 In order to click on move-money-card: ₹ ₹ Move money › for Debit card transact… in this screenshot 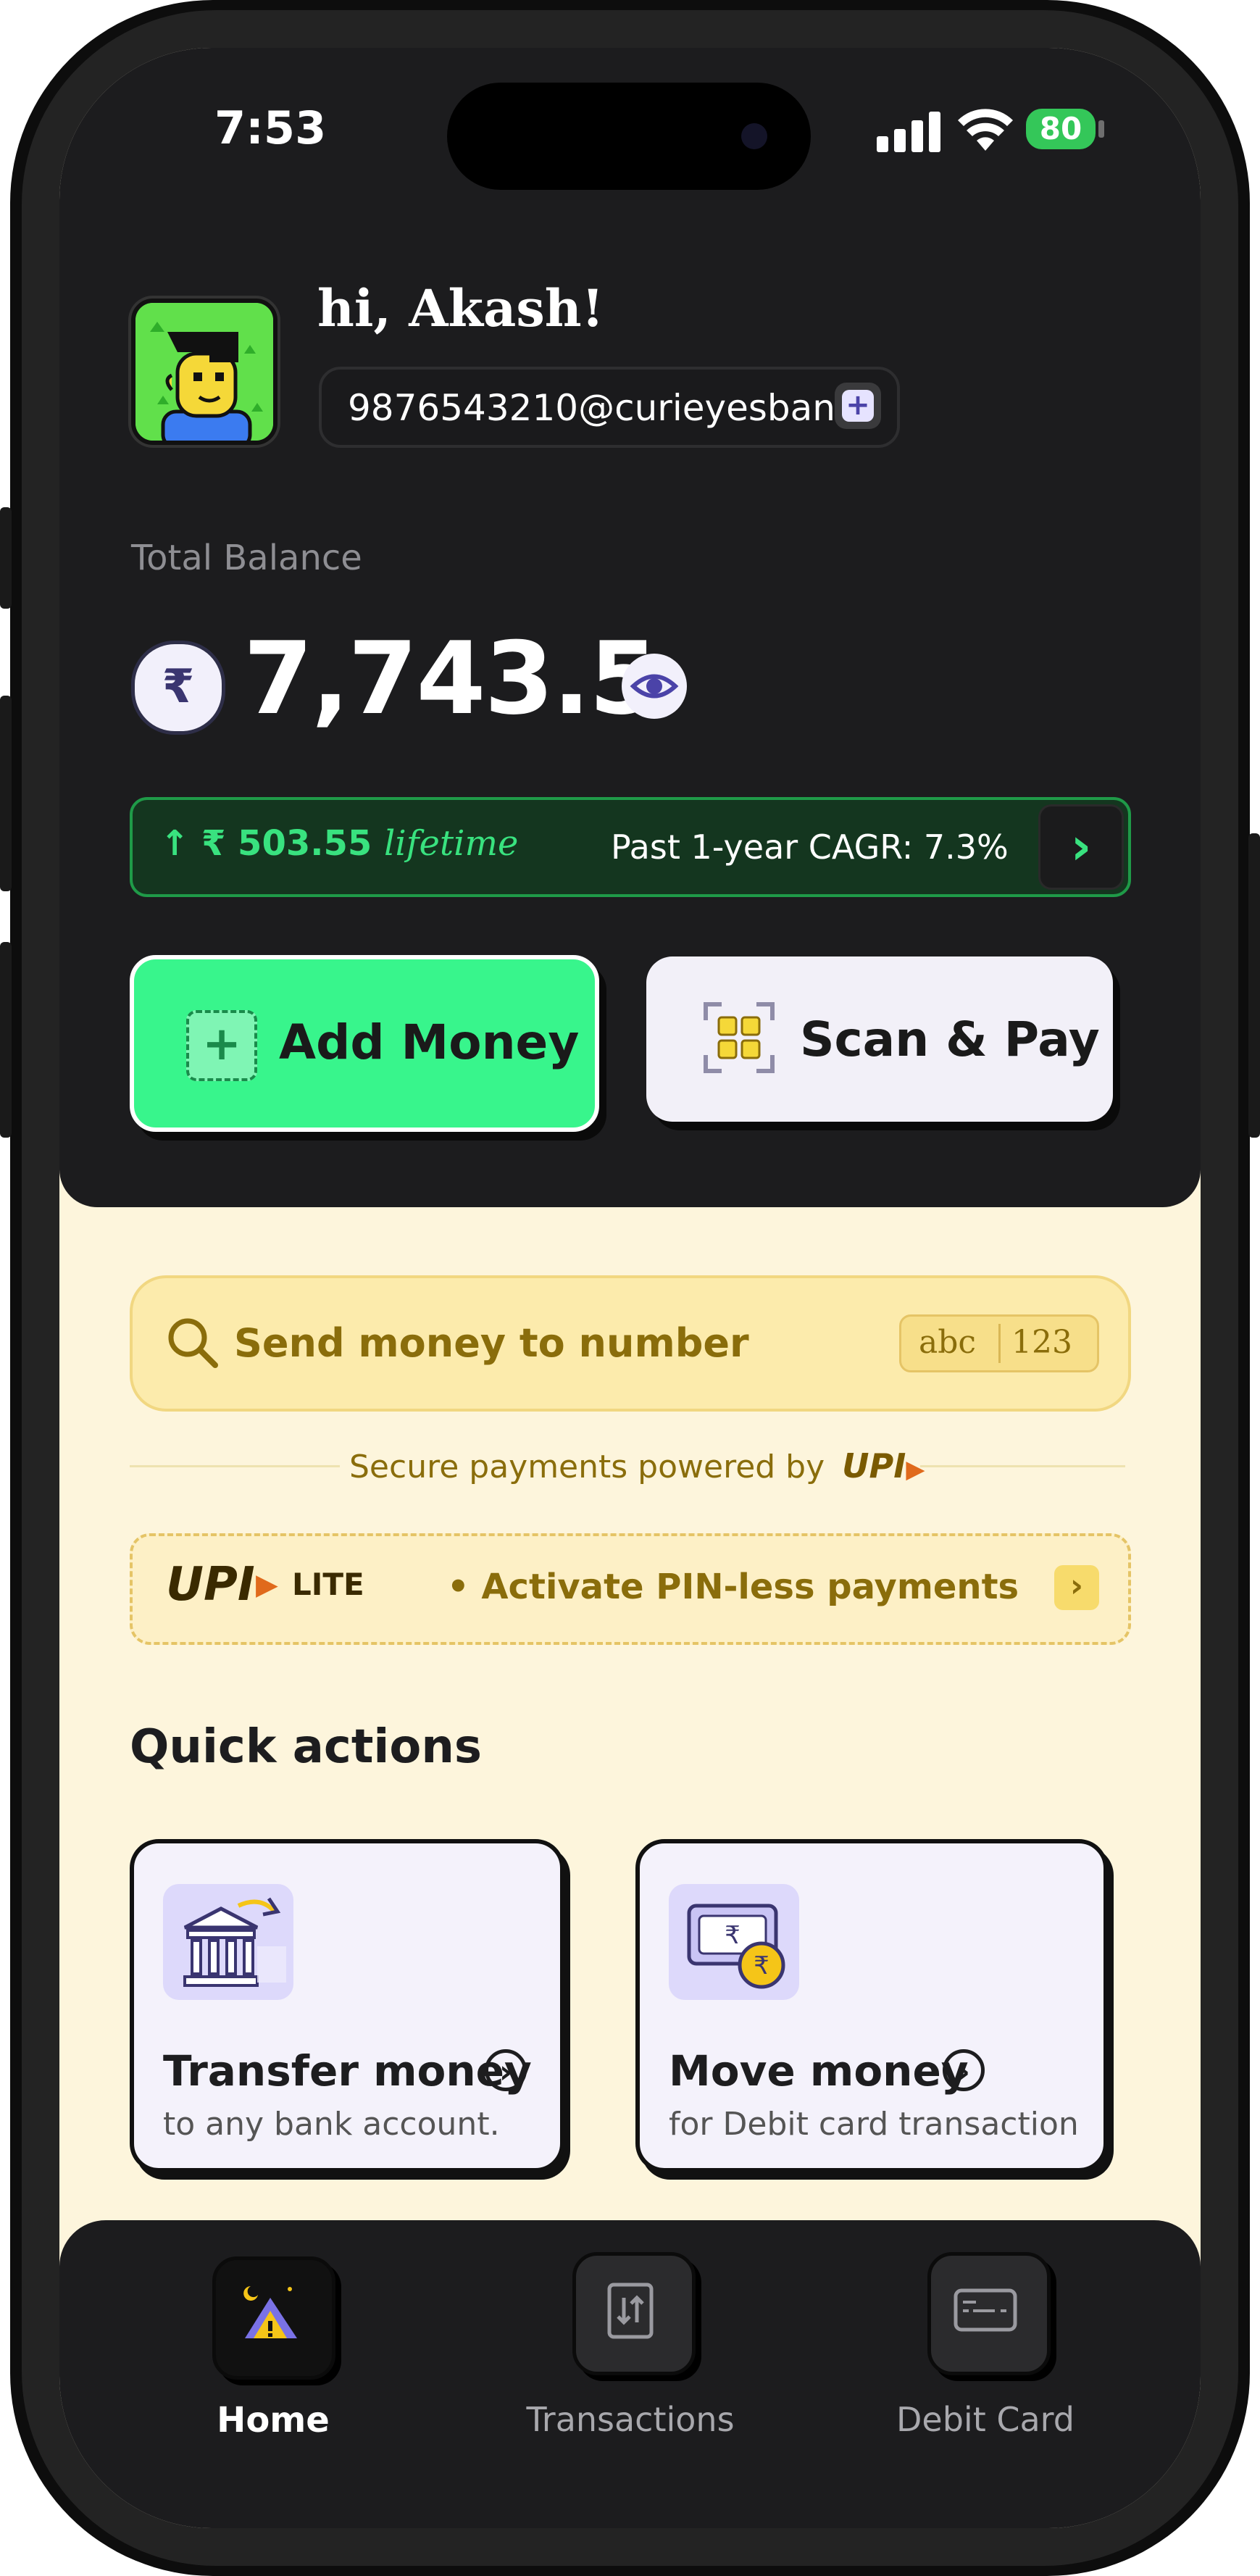, I will do `click(871, 2005)`.